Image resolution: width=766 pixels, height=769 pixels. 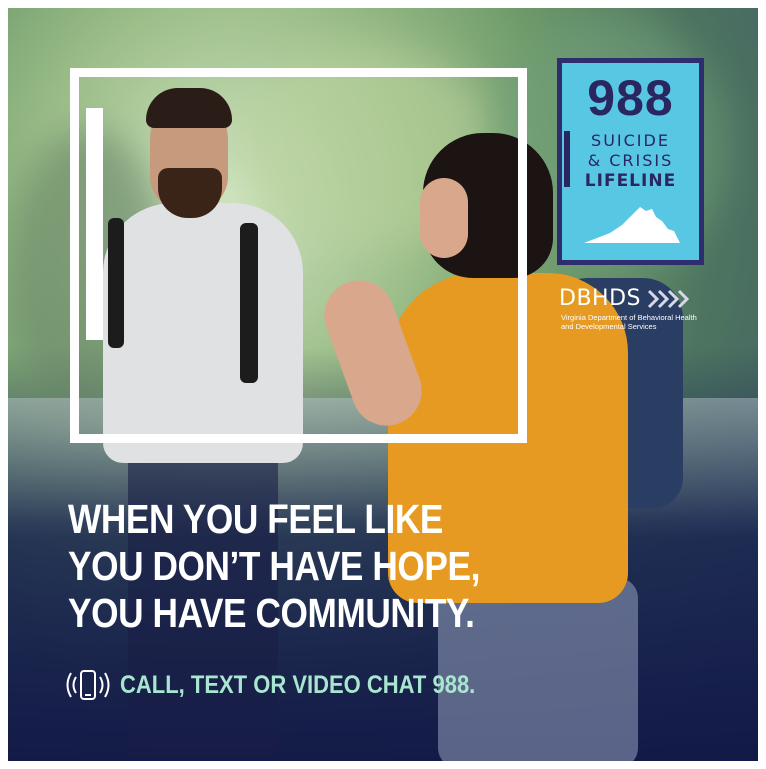 What do you see at coordinates (632, 225) in the screenshot?
I see `virginia-state-icon` at bounding box center [632, 225].